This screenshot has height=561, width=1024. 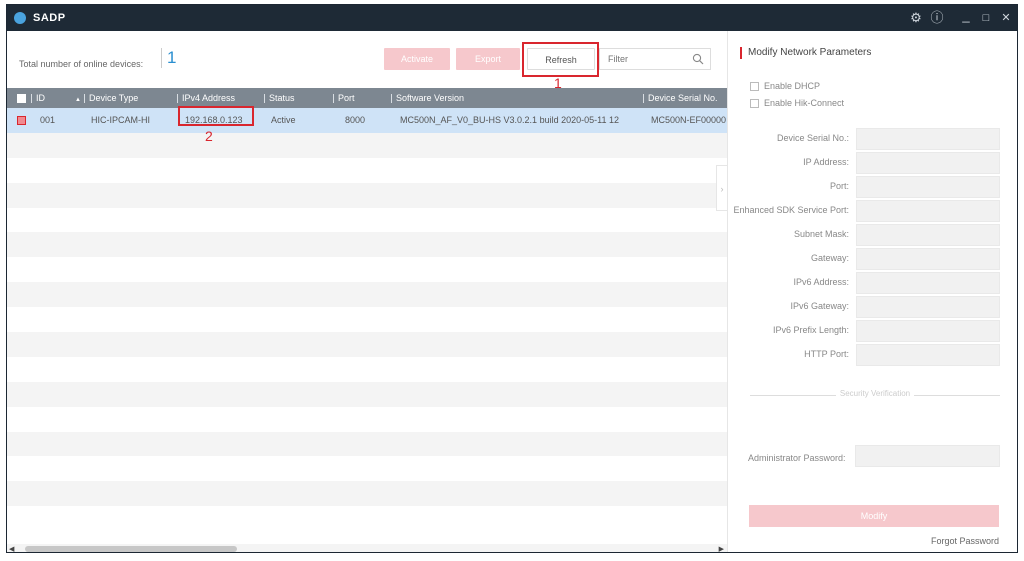 I want to click on gateway-label: Gateway:, so click(x=829, y=258).